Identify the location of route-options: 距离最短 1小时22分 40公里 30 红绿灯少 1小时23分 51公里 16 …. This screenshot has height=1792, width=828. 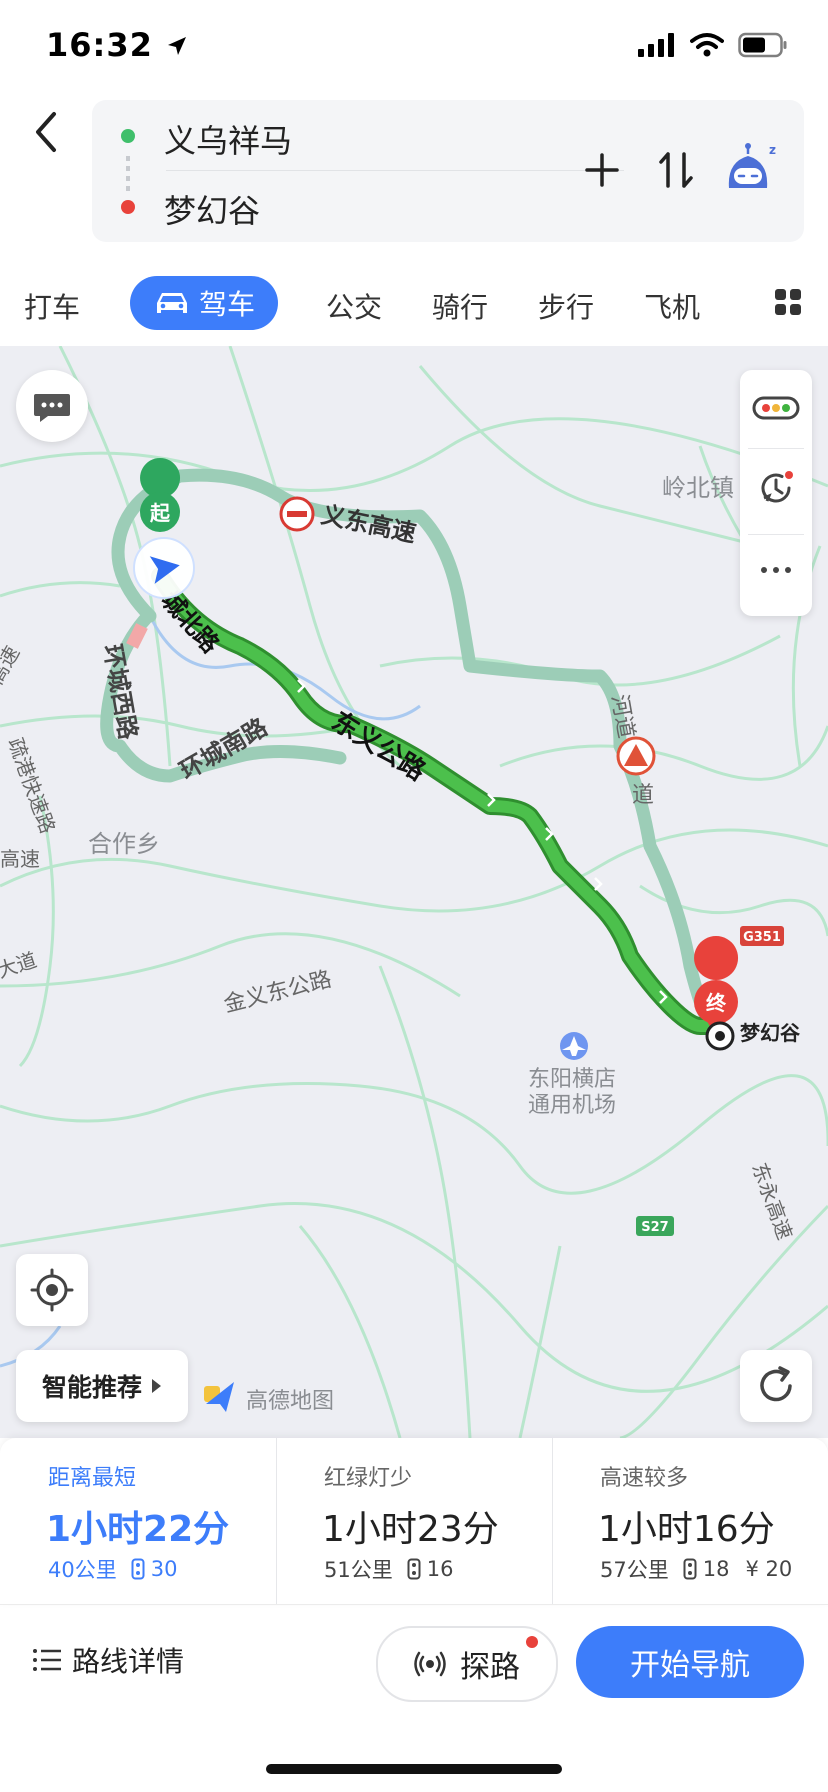
(414, 1521).